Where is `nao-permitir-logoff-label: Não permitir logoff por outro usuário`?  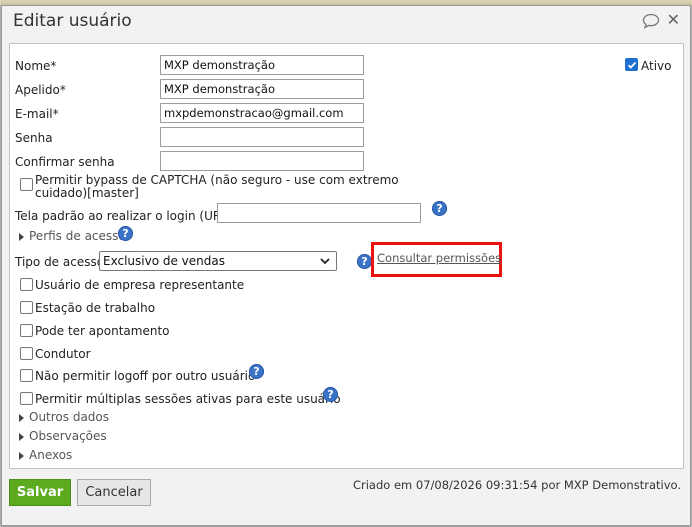
nao-permitir-logoff-label: Não permitir logoff por outro usuário is located at coordinates (145, 376).